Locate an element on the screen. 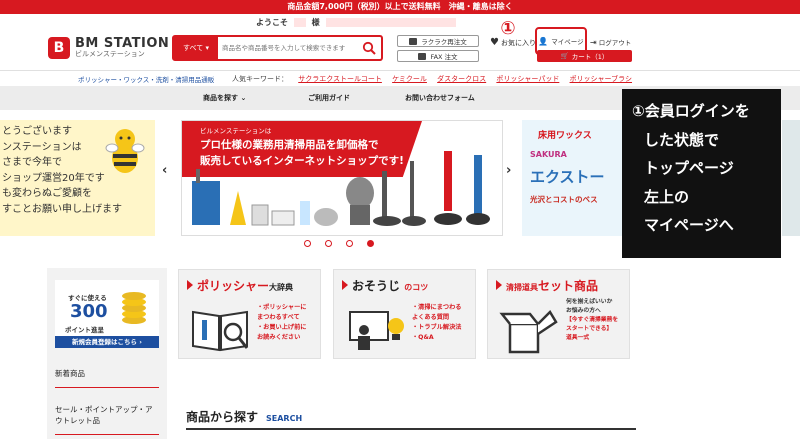 The height and width of the screenshot is (439, 800). card-line: まつわるすべて is located at coordinates (278, 317).